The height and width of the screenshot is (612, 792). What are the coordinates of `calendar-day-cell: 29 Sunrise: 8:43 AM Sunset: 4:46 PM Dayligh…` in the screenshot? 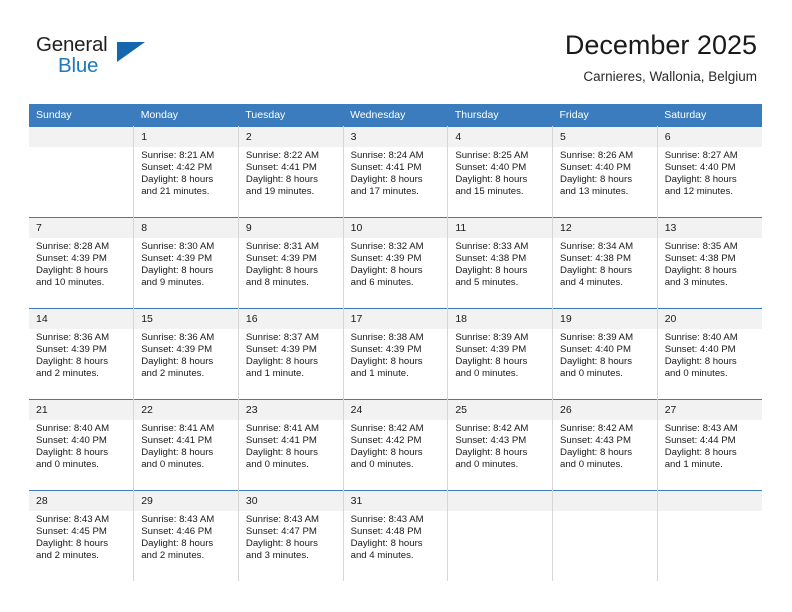 It's located at (186, 535).